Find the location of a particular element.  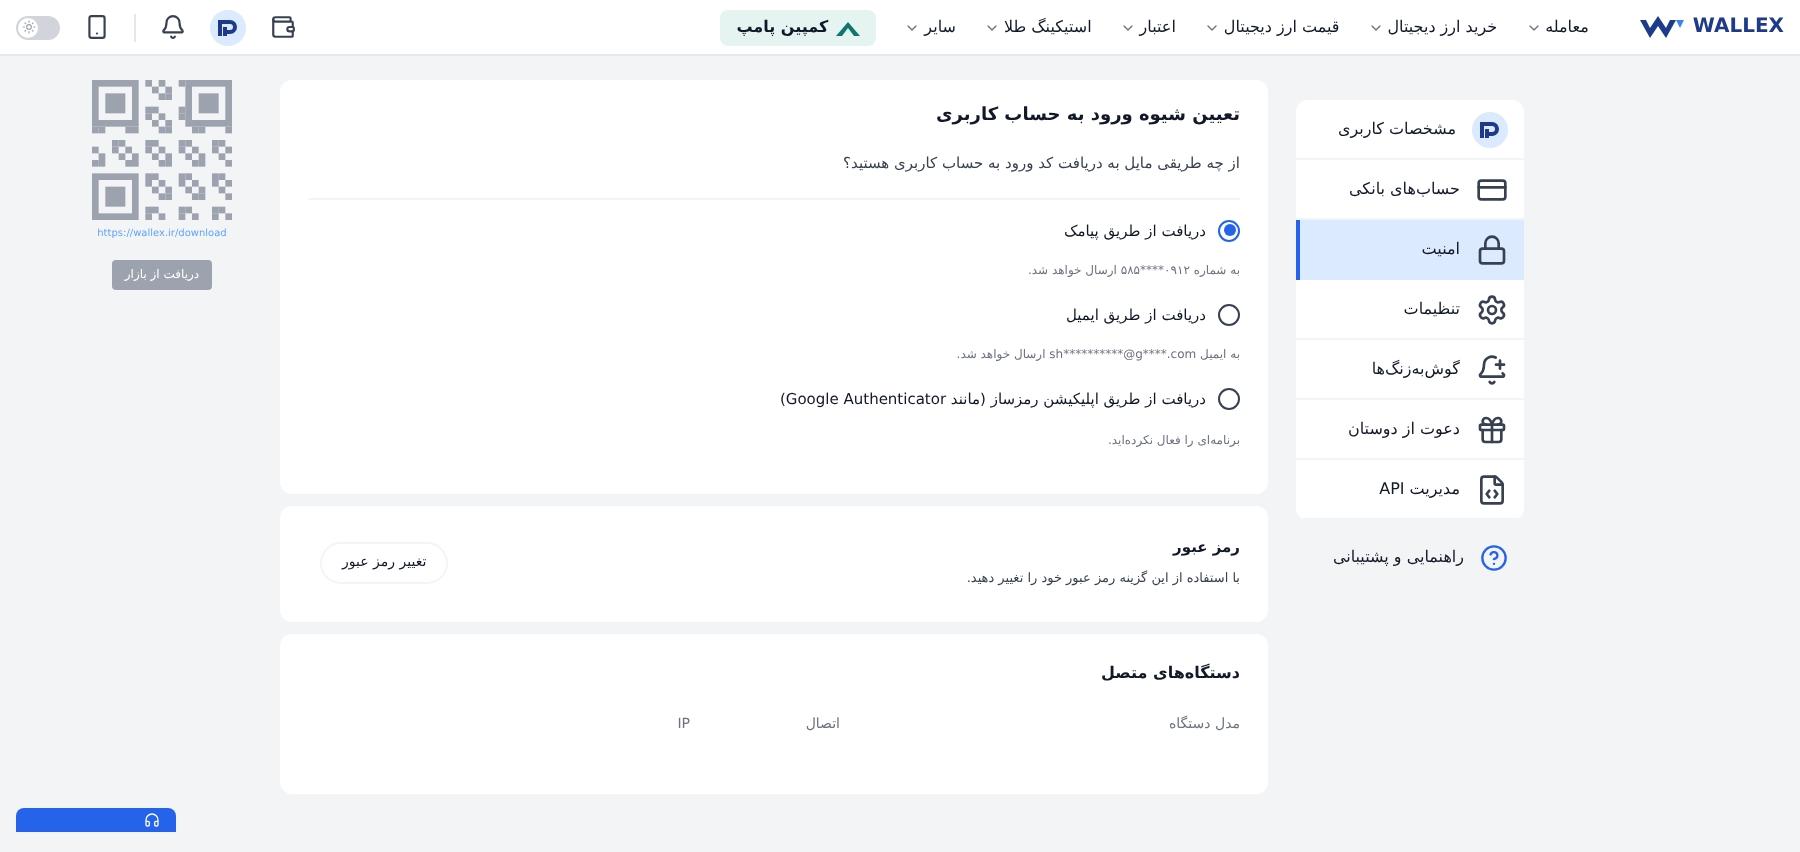

lock-icon is located at coordinates (1492, 250).